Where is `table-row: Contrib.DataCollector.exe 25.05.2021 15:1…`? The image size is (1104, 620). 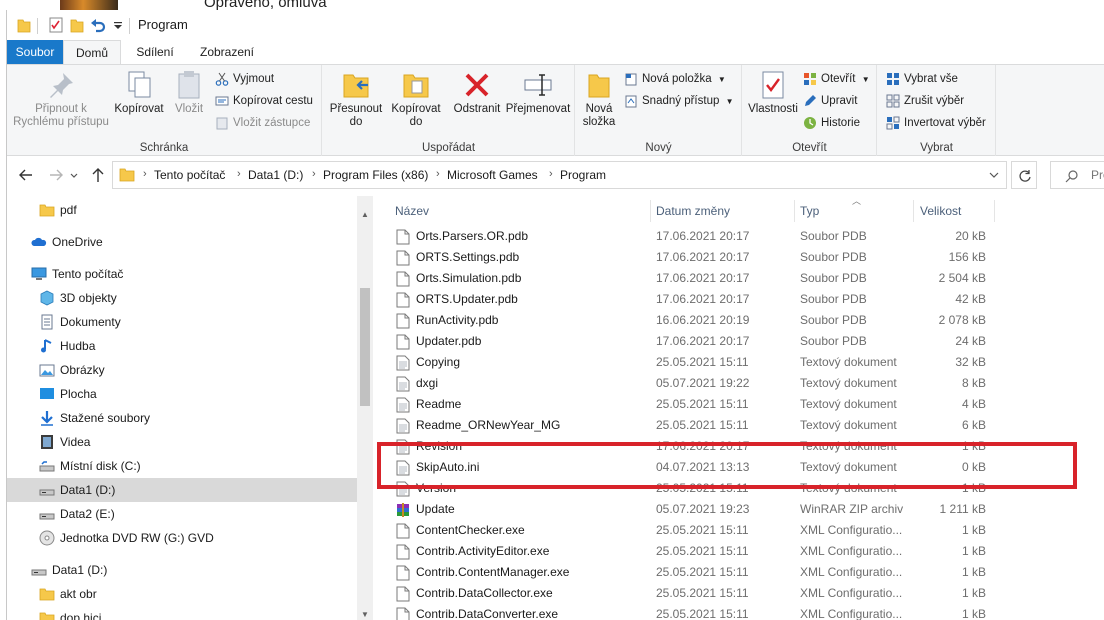 table-row: Contrib.DataCollector.exe 25.05.2021 15:1… is located at coordinates (723, 593).